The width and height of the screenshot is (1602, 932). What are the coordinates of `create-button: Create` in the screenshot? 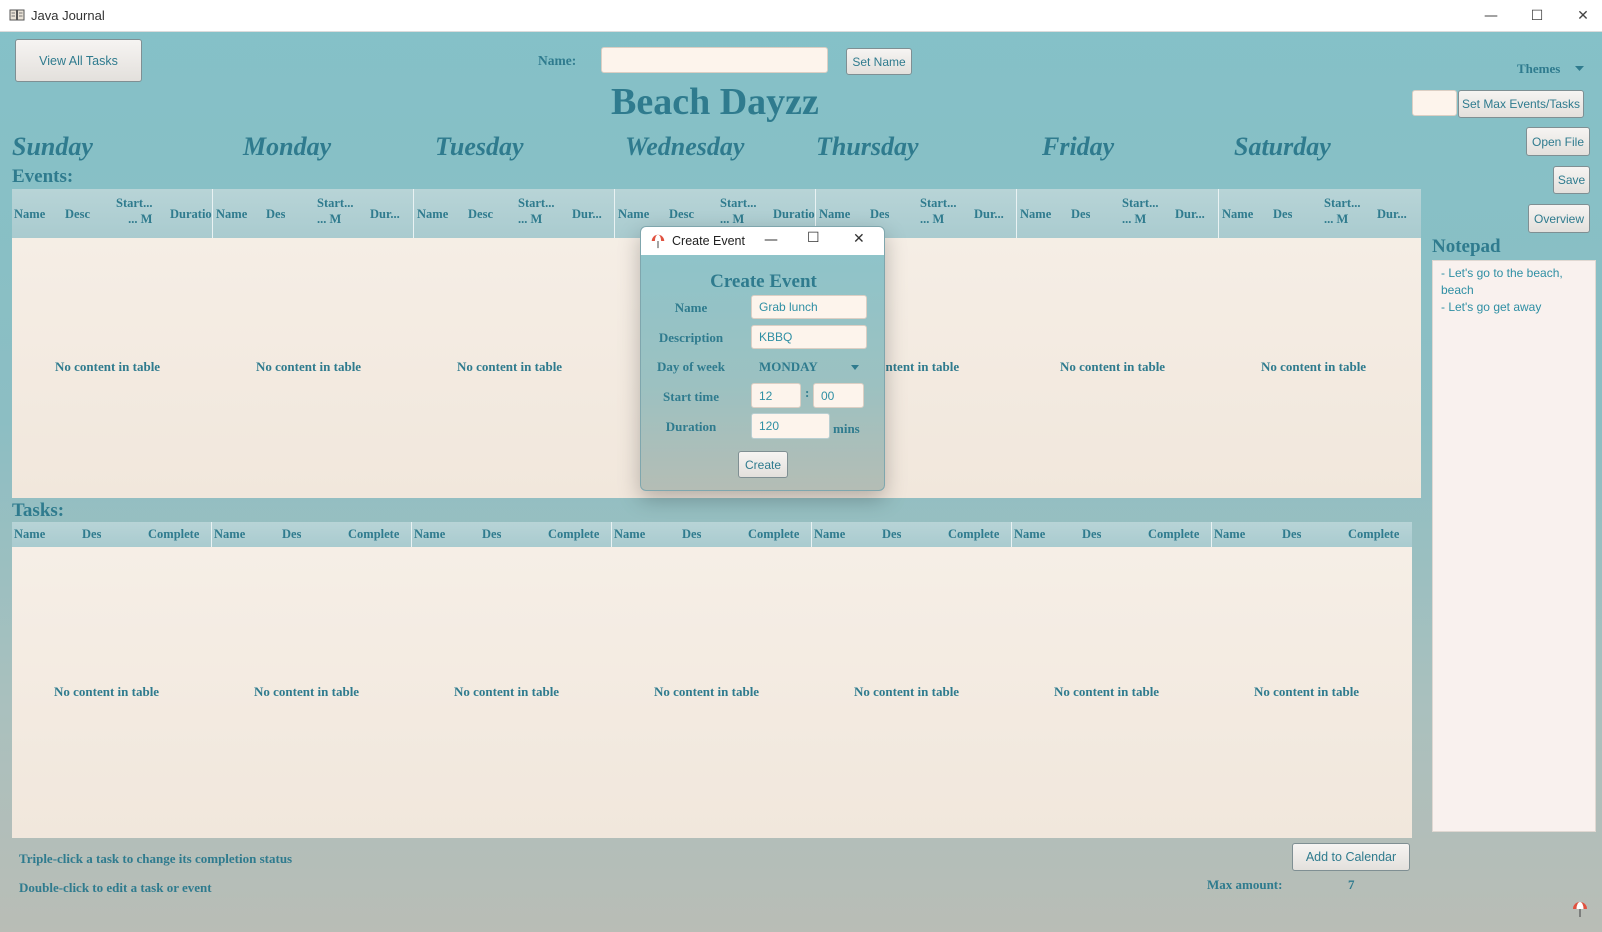 It's located at (763, 464).